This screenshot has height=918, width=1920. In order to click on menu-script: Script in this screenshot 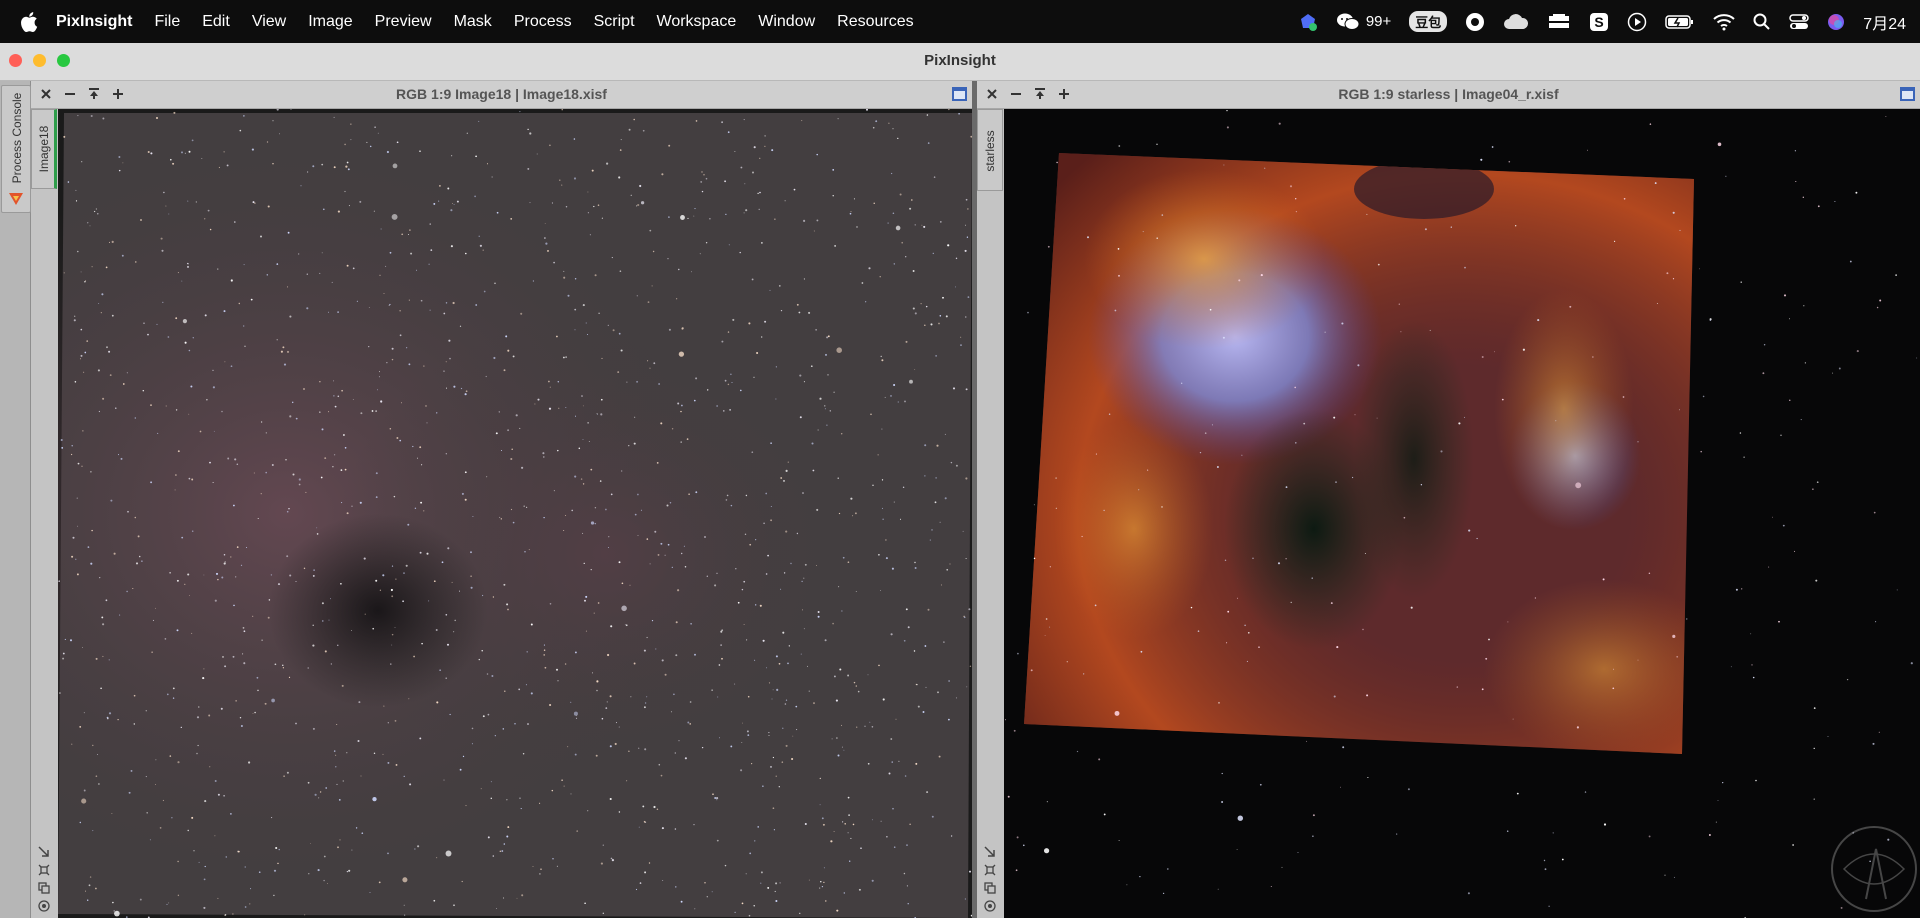, I will do `click(614, 22)`.